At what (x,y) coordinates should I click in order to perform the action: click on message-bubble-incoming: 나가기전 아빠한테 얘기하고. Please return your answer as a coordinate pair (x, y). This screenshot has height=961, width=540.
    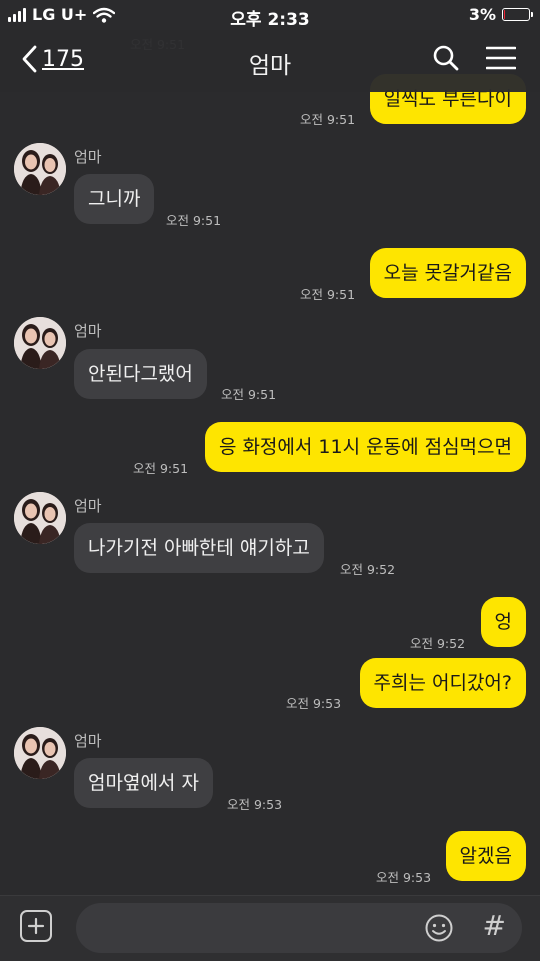
    Looking at the image, I should click on (199, 548).